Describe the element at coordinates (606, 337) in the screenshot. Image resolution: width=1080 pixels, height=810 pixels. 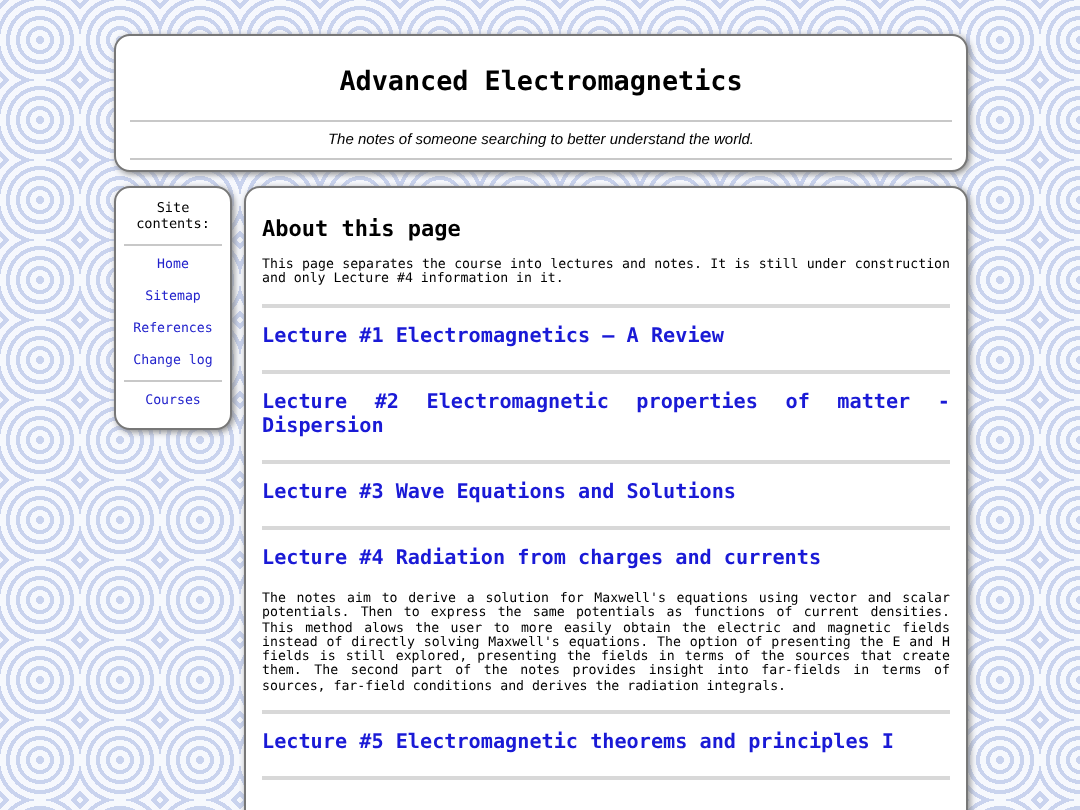
I see `lecture-link: Lecture #1 Electromagnetics – A Review` at that location.